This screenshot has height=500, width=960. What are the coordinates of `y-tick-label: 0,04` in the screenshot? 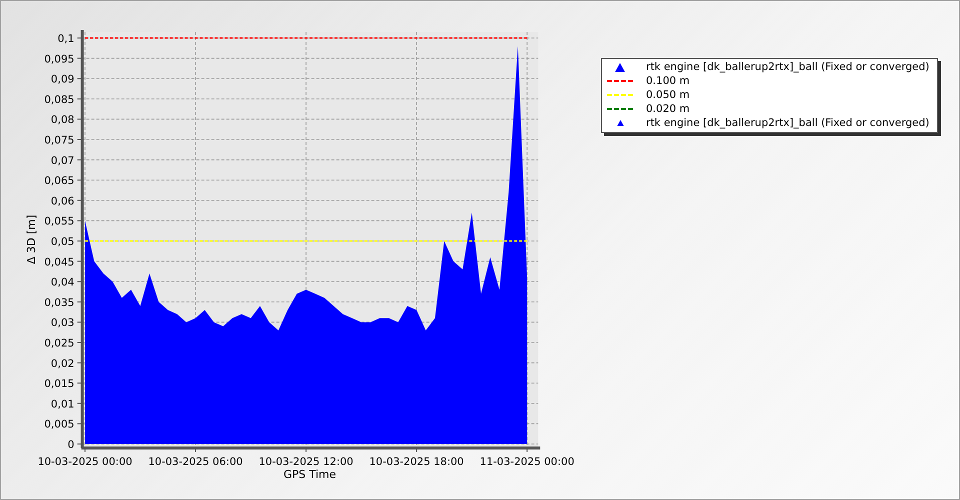 It's located at (62, 282).